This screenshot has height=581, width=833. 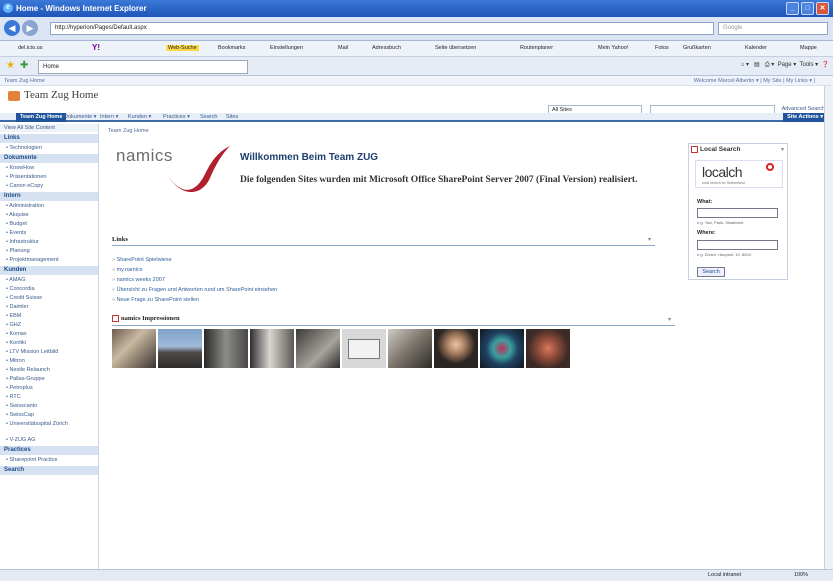 I want to click on toolbar-item: Adressbuch, so click(x=386, y=48).